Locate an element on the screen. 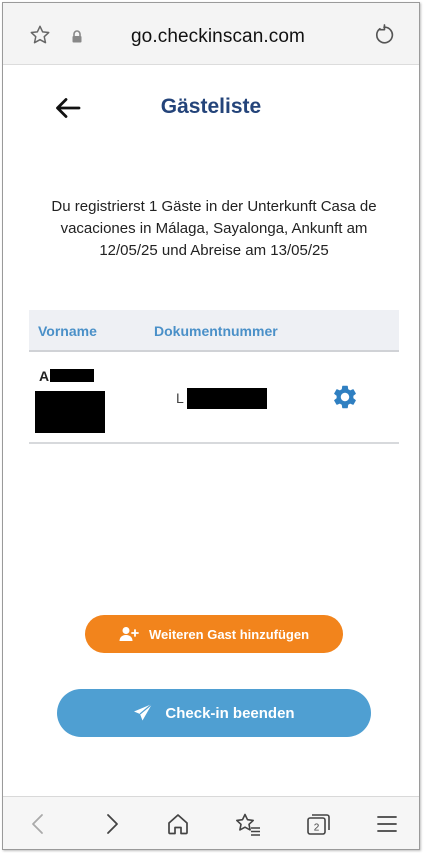  address-bar: go.checkinscan.com is located at coordinates (211, 34).